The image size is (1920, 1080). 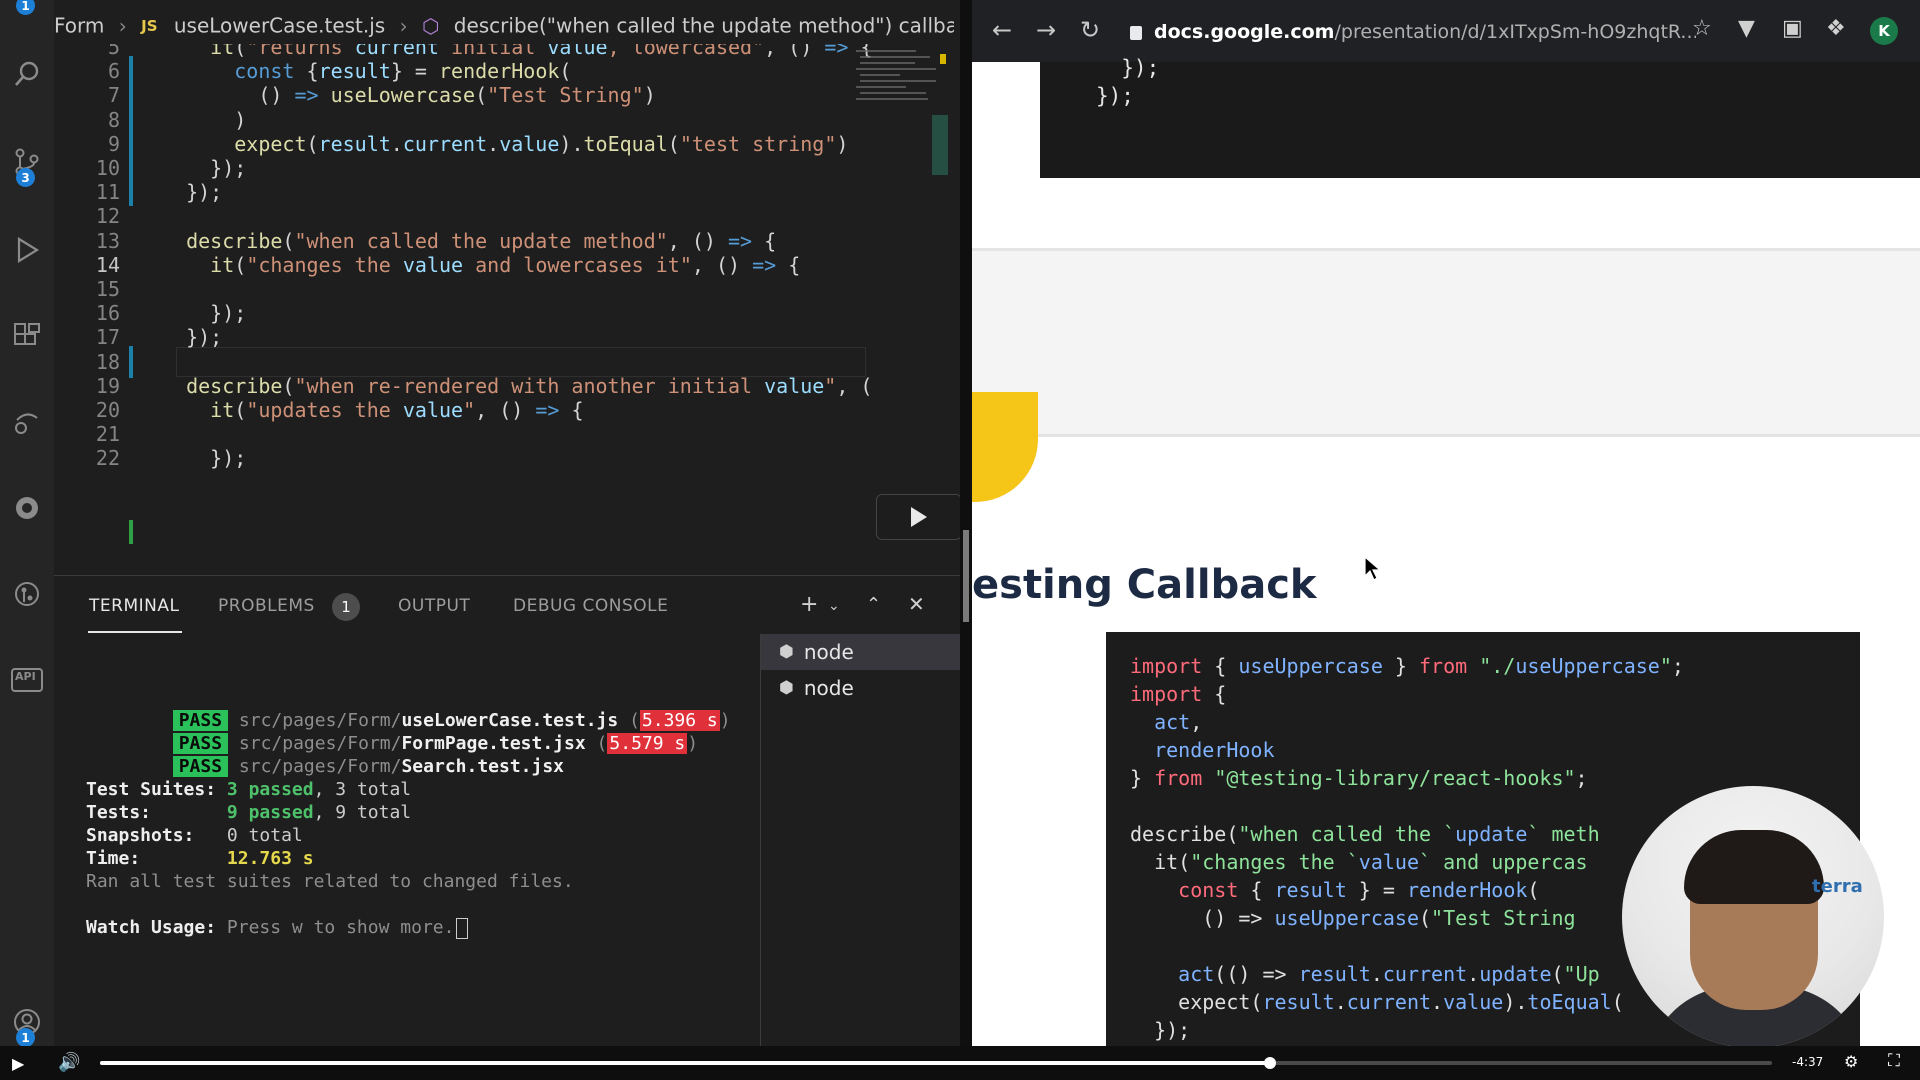 What do you see at coordinates (1373, 568) in the screenshot?
I see `mouse-cursor-icon` at bounding box center [1373, 568].